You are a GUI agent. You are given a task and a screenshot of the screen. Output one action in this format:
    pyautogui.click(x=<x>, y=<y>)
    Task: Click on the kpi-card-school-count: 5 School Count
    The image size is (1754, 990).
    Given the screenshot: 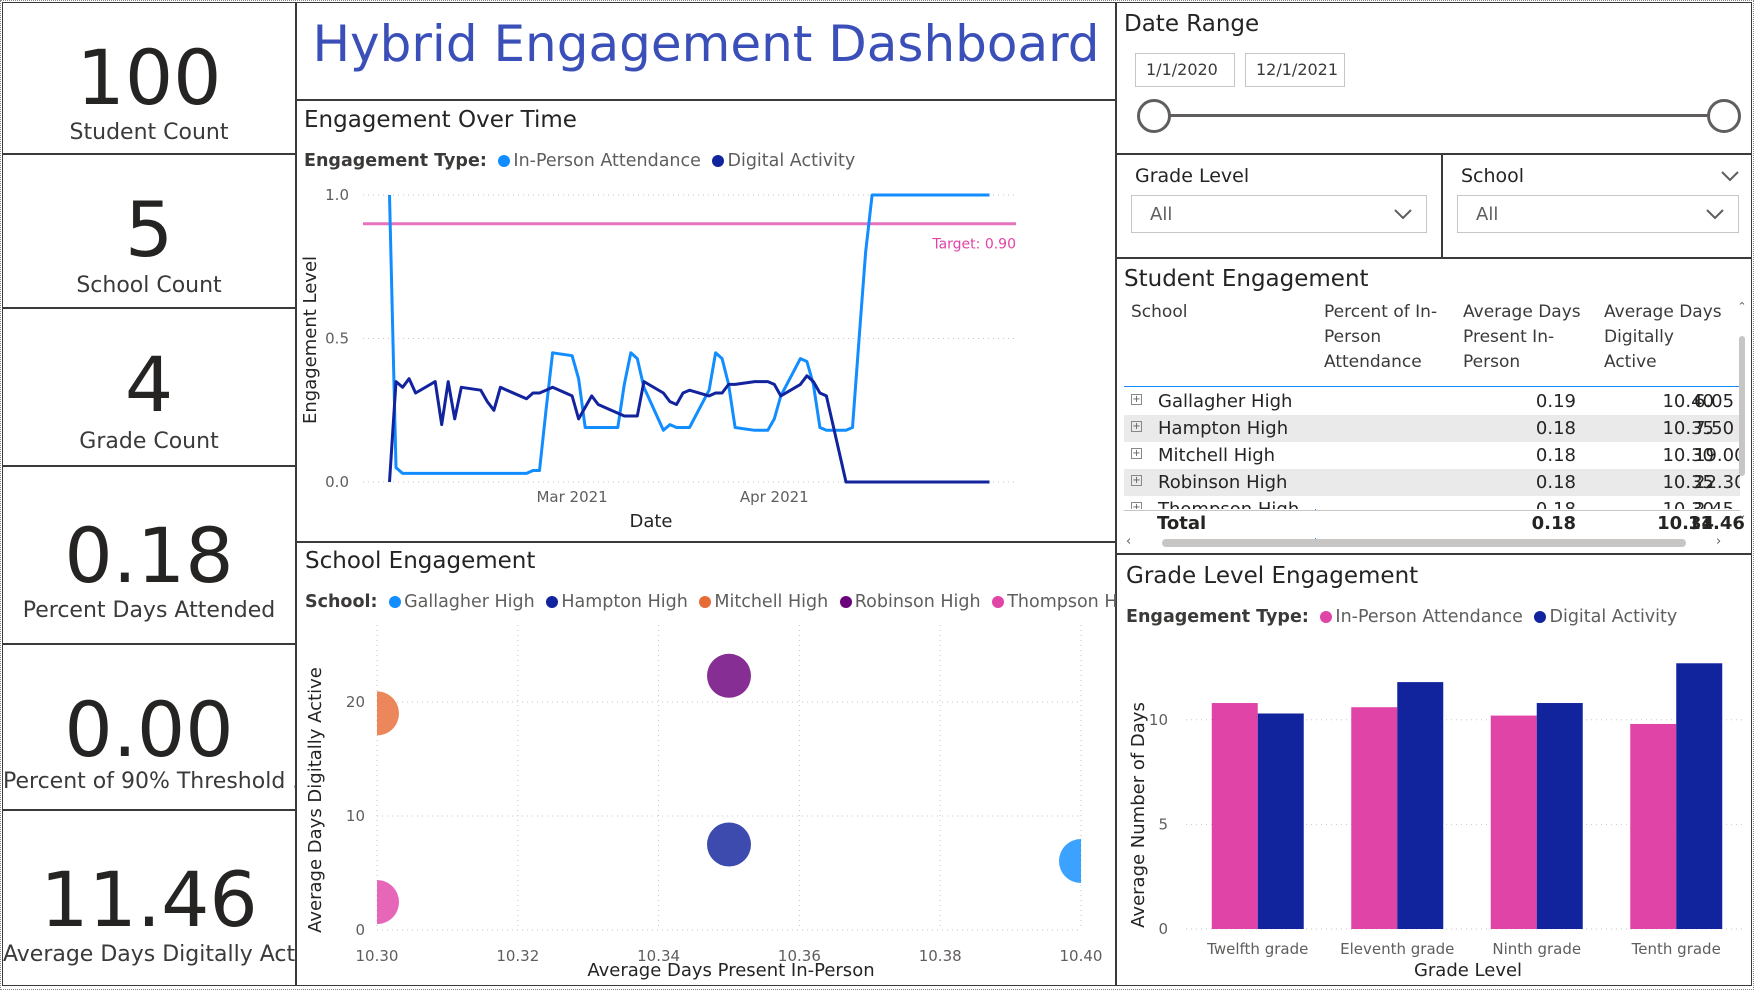 What is the action you would take?
    pyautogui.click(x=149, y=231)
    